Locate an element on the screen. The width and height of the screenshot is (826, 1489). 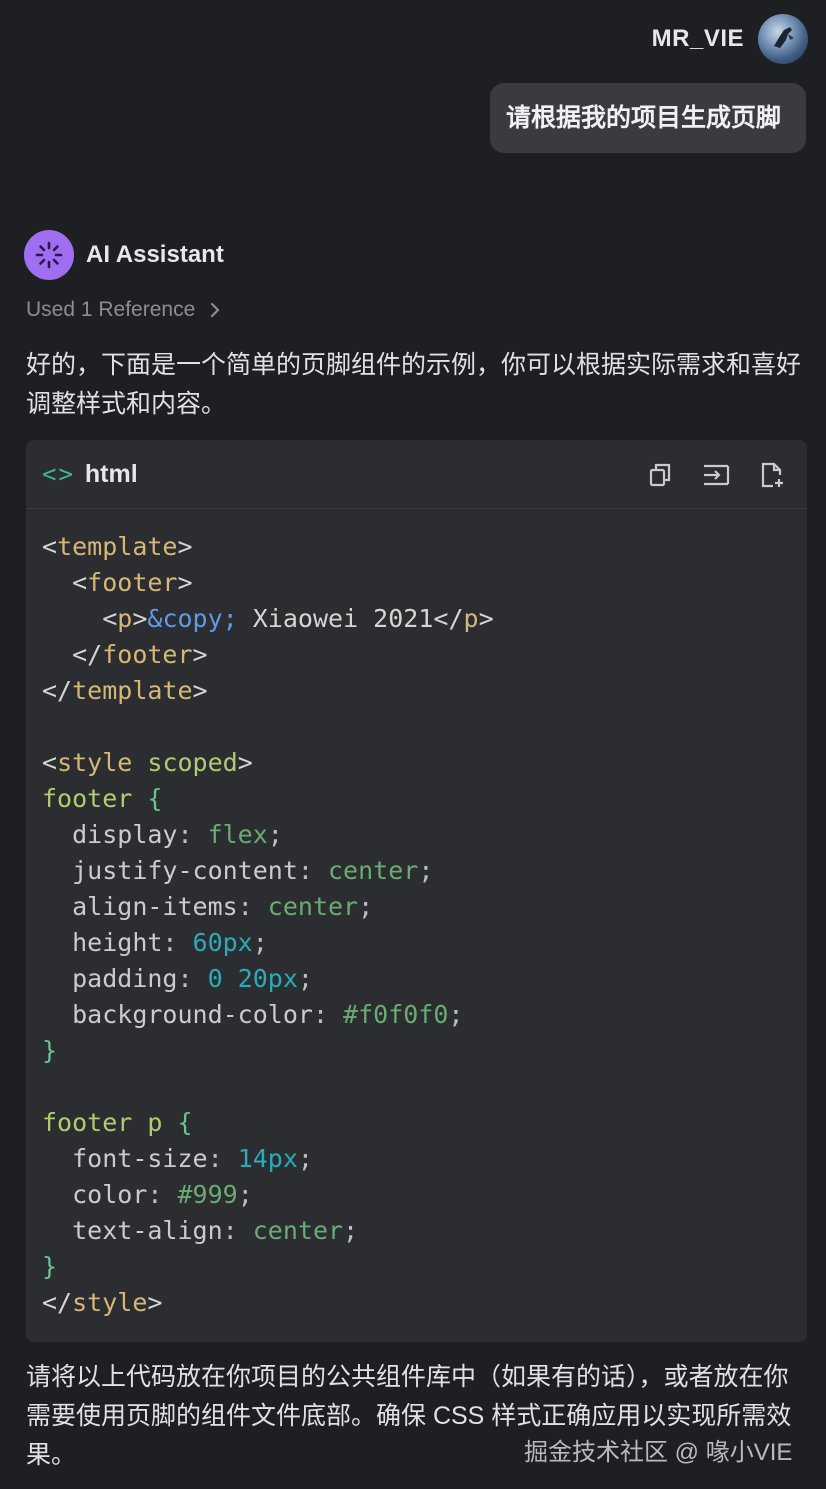
code-line: height: 60px; is located at coordinates (416, 943).